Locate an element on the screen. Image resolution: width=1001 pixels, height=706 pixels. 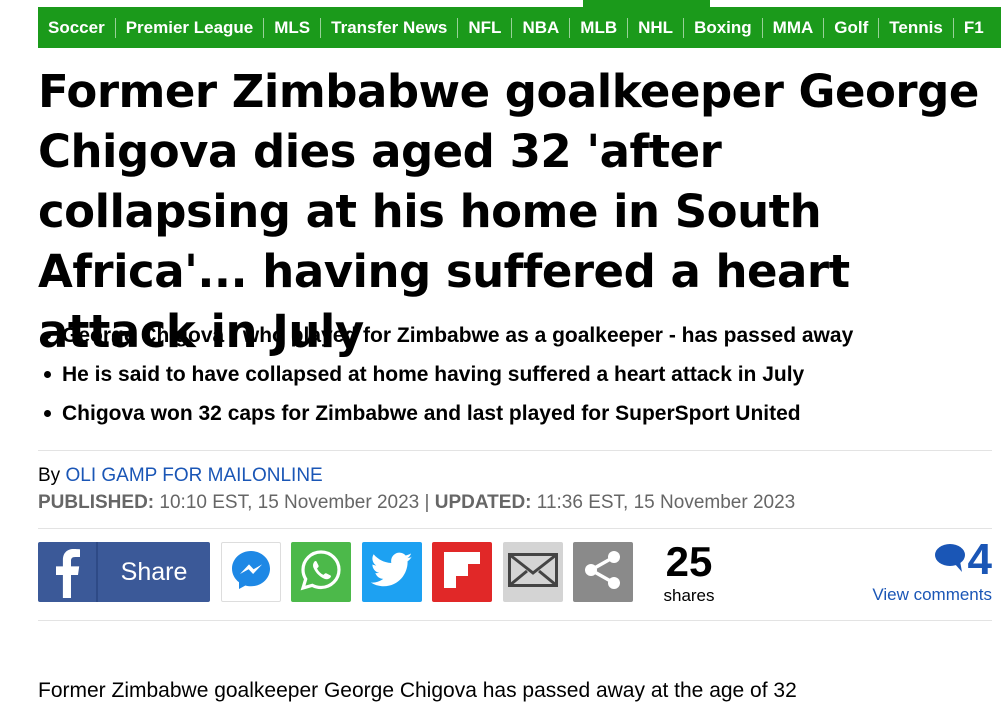
updated-value: 11:36 EST, 15 November 2023 is located at coordinates (666, 502).